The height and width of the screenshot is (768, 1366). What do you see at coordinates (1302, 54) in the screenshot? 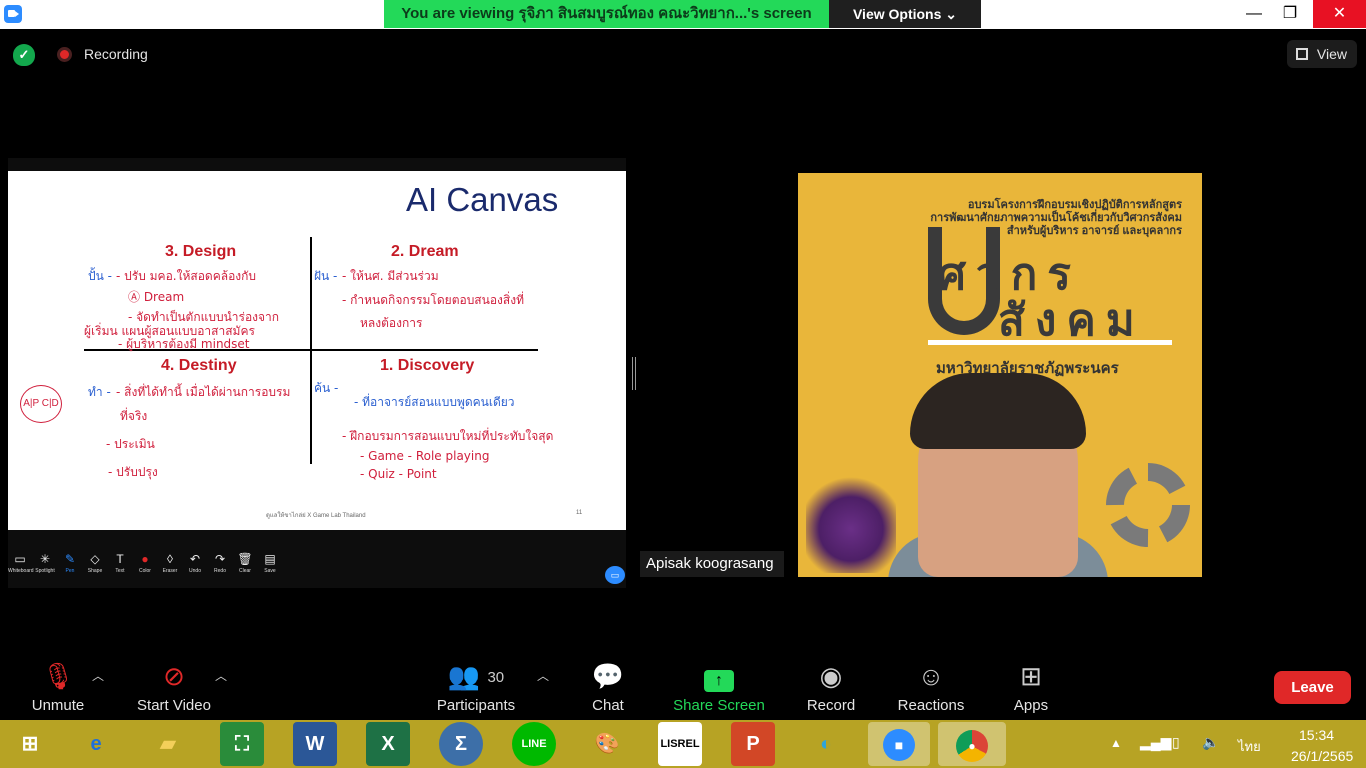
I see `grid-icon` at bounding box center [1302, 54].